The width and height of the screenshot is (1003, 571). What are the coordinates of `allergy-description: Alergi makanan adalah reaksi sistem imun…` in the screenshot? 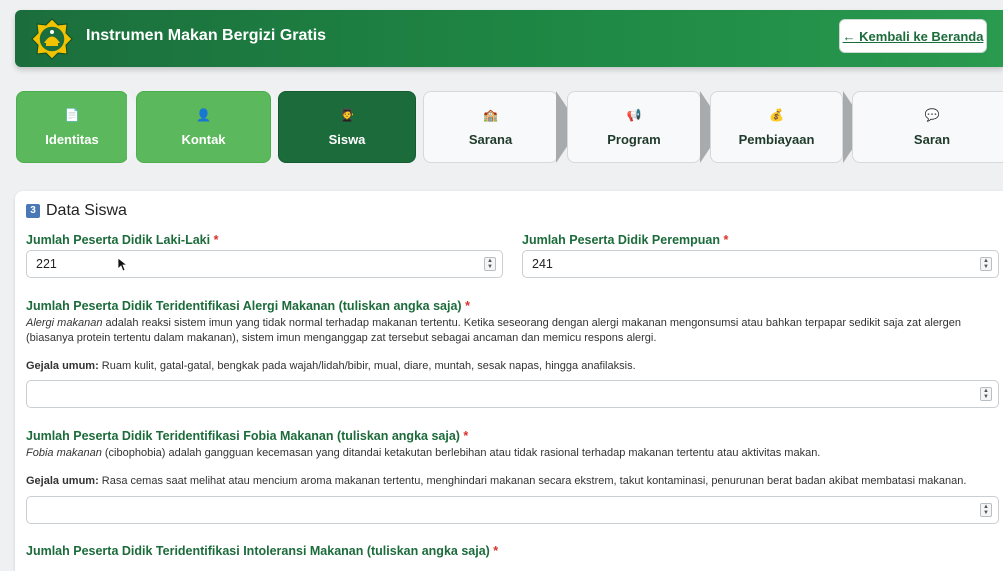 It's located at (493, 330).